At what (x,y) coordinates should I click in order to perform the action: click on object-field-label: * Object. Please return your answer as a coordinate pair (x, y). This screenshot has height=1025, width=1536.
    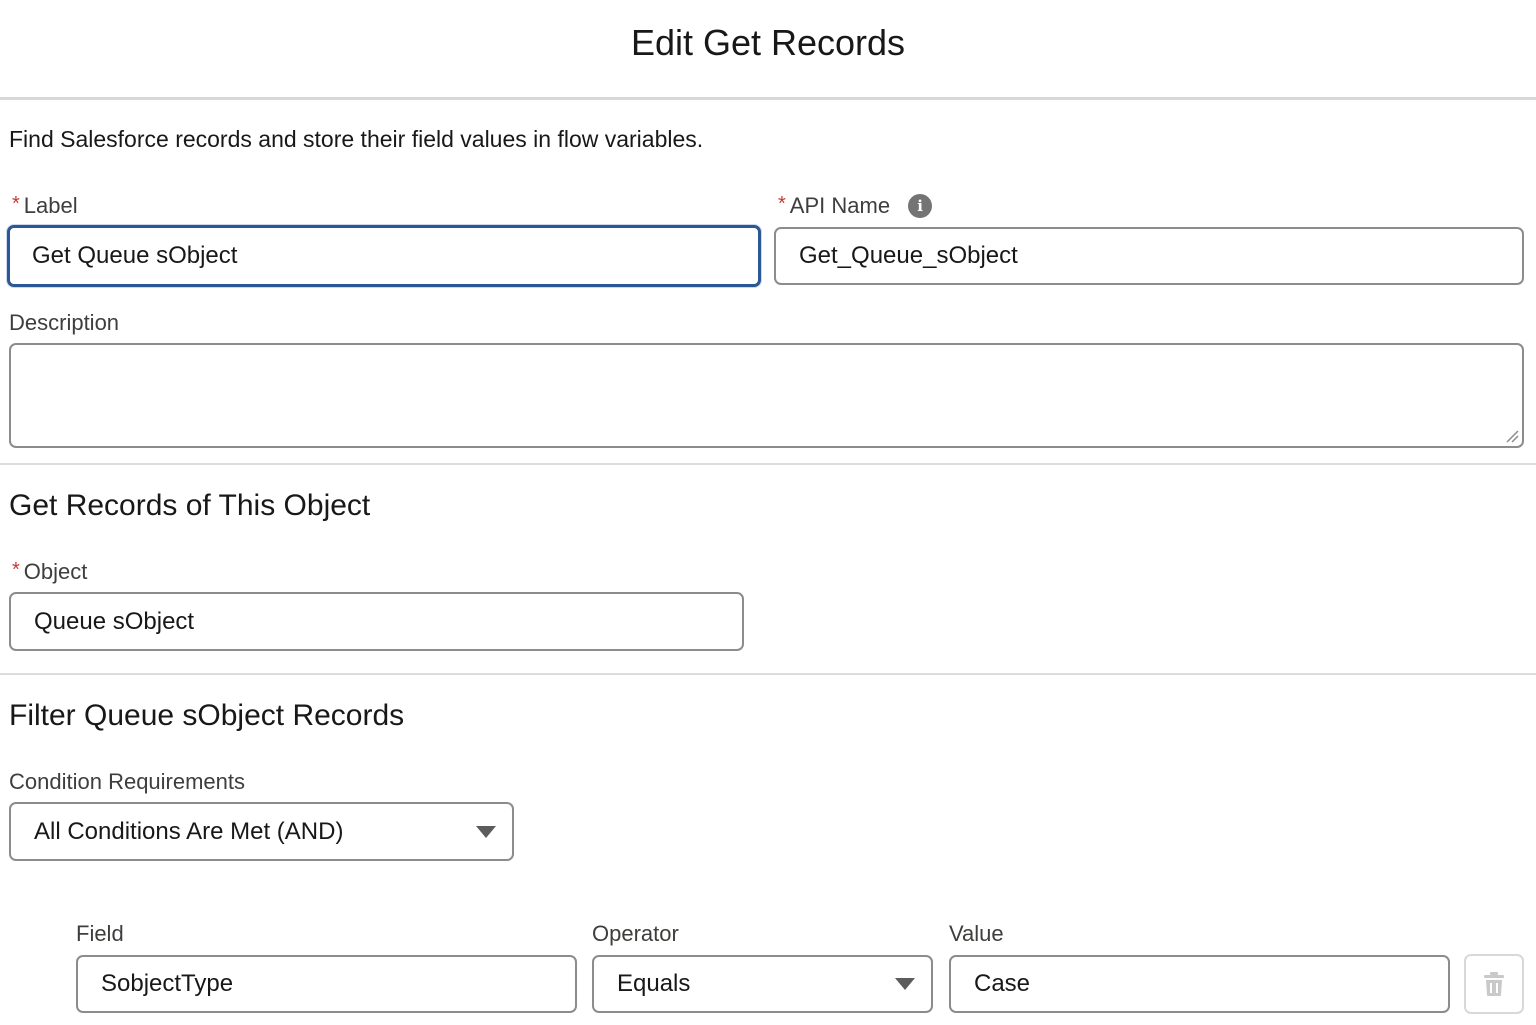
    Looking at the image, I should click on (49, 572).